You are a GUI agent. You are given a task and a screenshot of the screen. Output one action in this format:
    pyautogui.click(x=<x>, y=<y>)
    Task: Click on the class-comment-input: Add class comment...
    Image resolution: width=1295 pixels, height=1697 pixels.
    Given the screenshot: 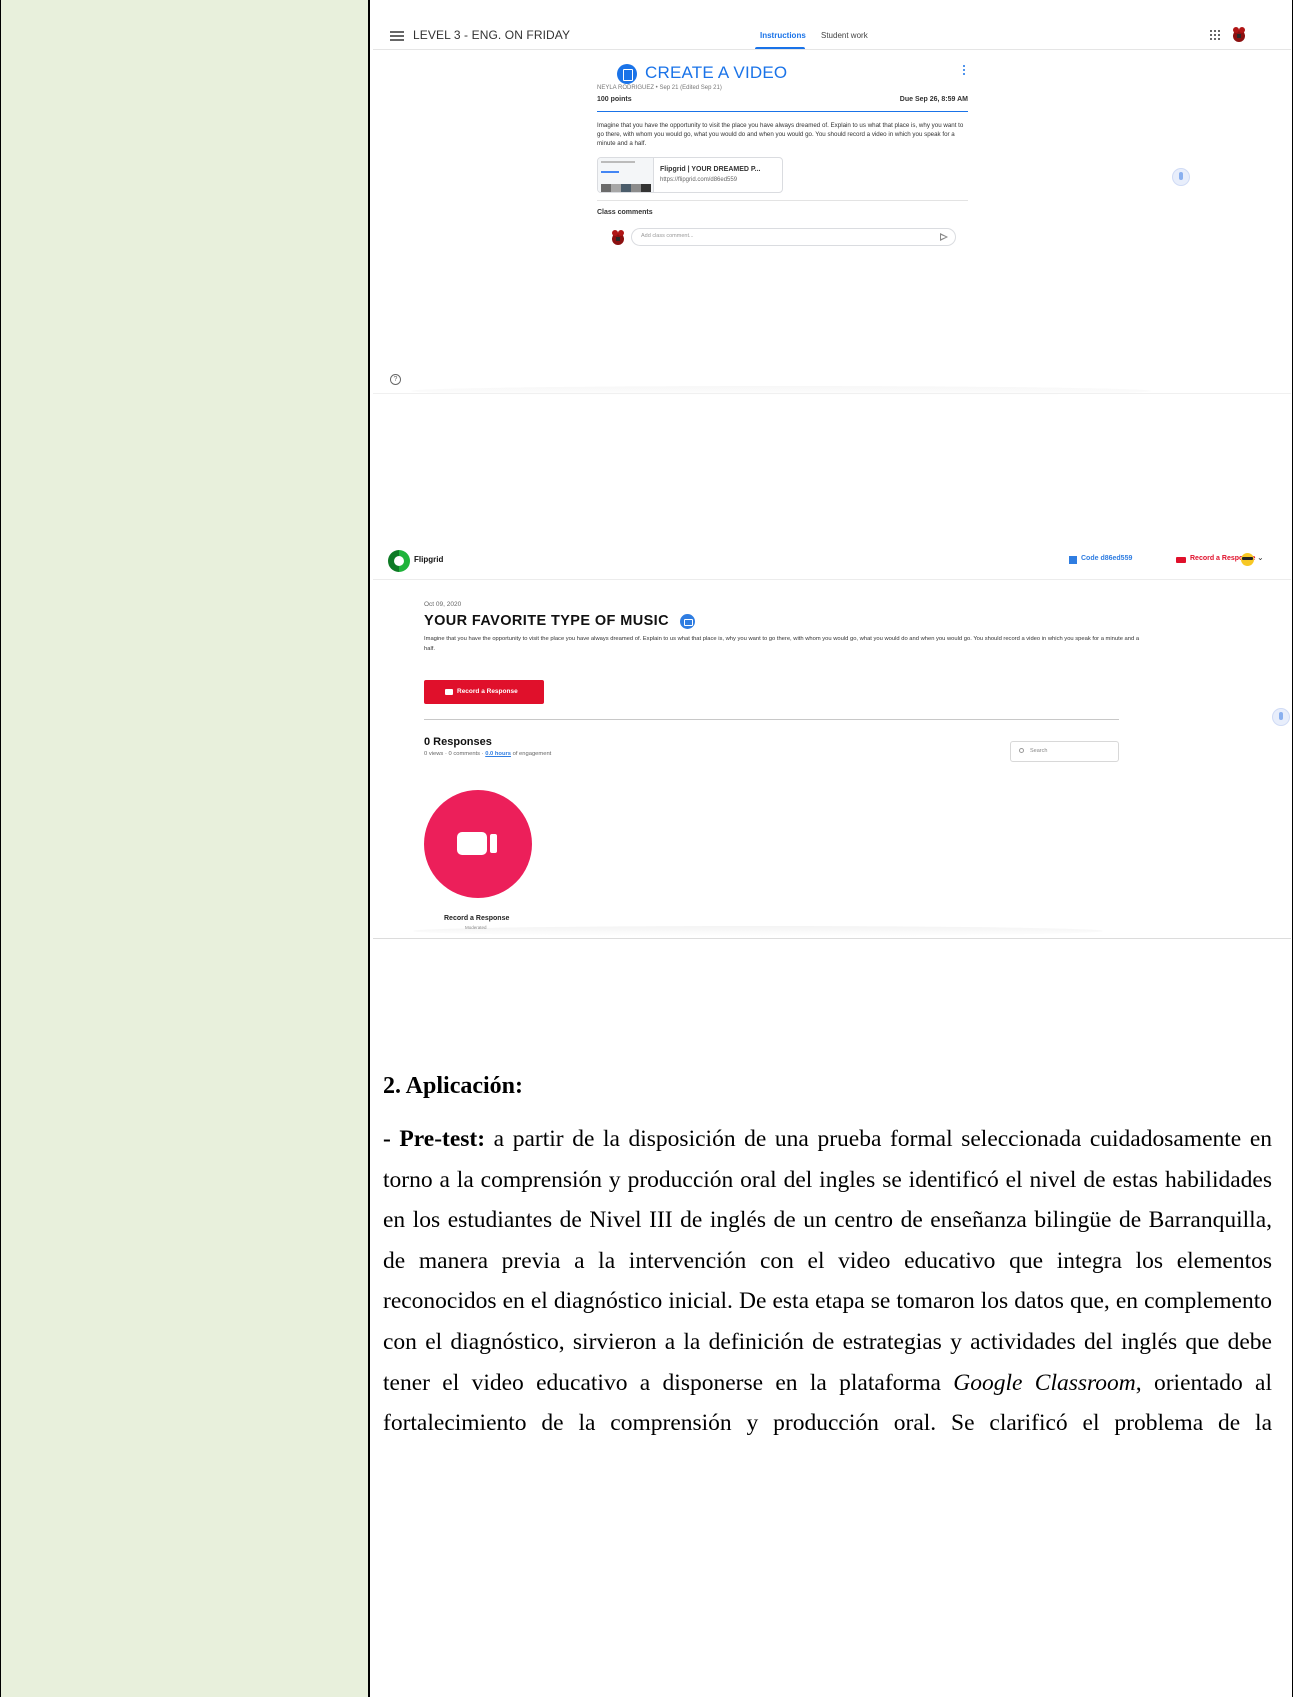 What is the action you would take?
    pyautogui.click(x=793, y=237)
    